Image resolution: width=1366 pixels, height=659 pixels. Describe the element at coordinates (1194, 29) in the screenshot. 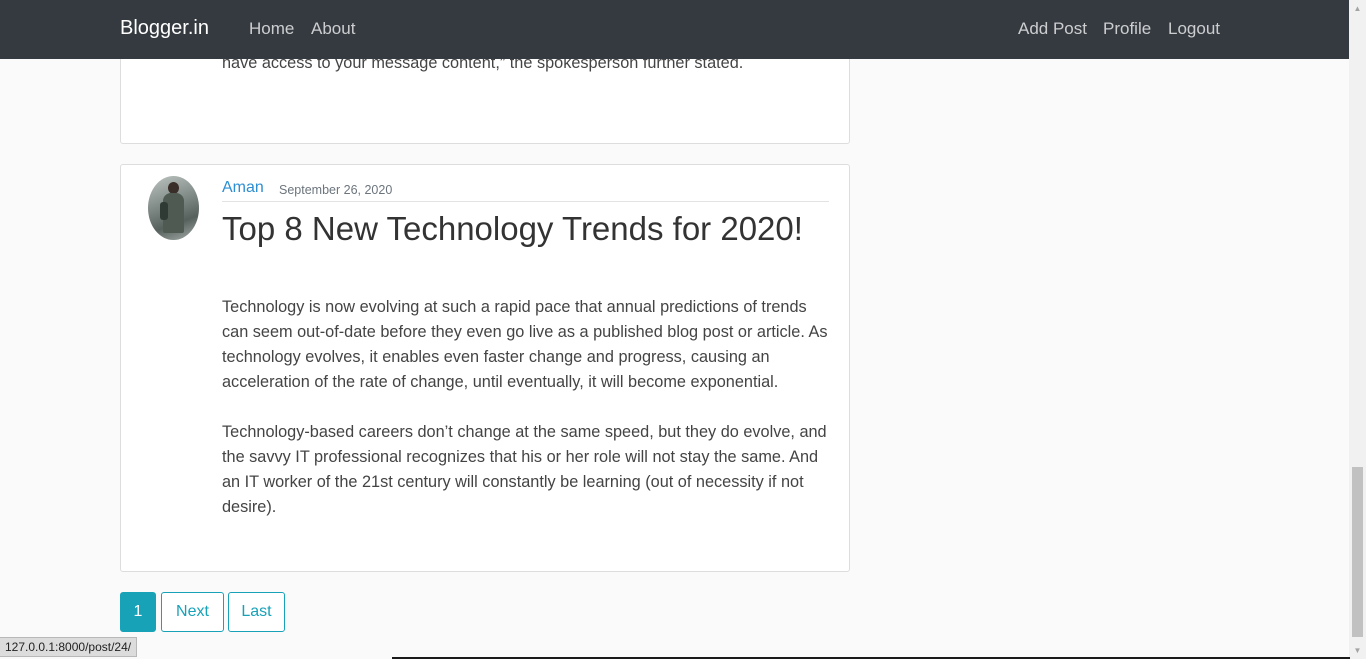

I see `nav-logout: Logout` at that location.